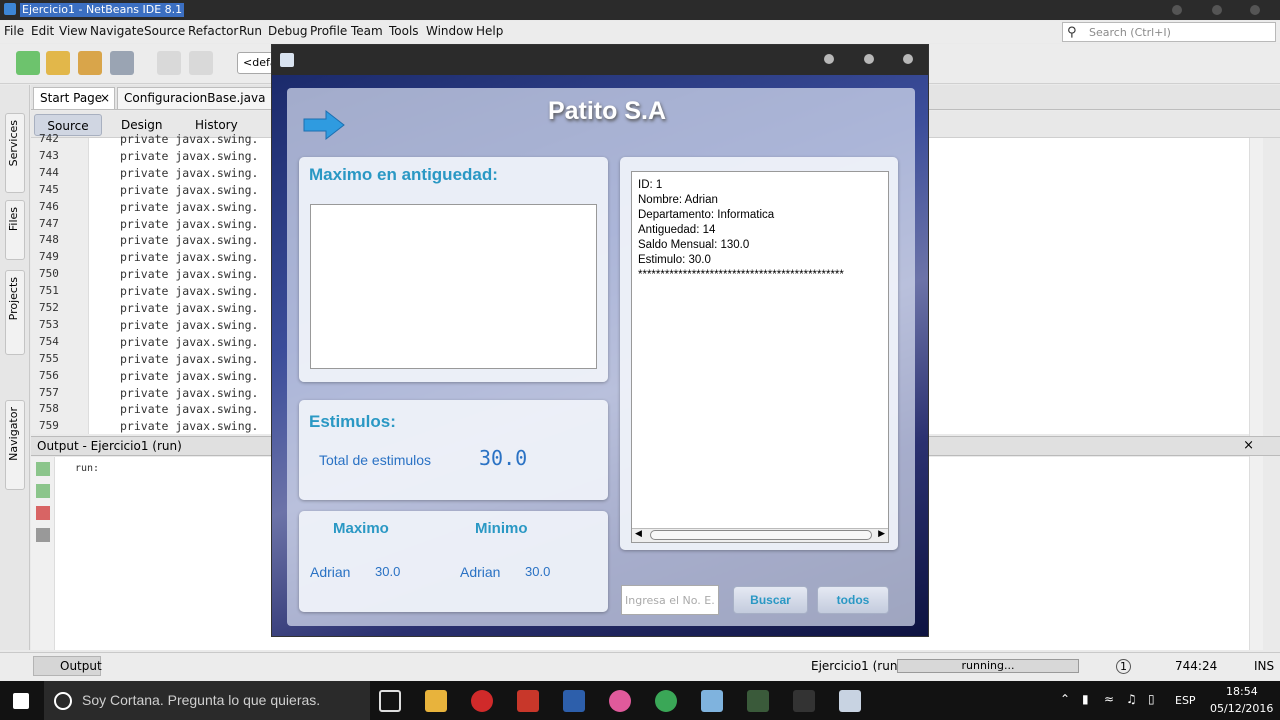 The height and width of the screenshot is (720, 1280). Describe the element at coordinates (670, 600) in the screenshot. I see `employee-number-input: Ingresa el No. E.` at that location.